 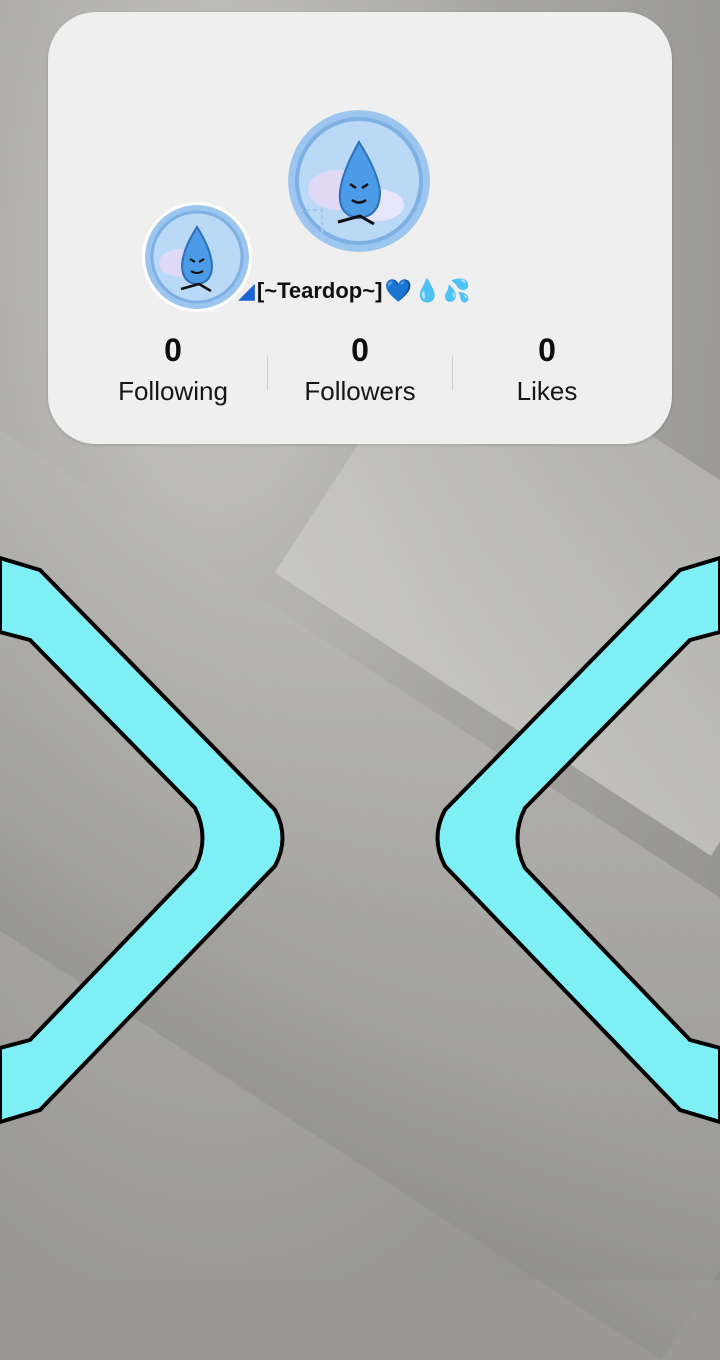 I want to click on blue-drop-emoji-partial: ◢, so click(x=246, y=291).